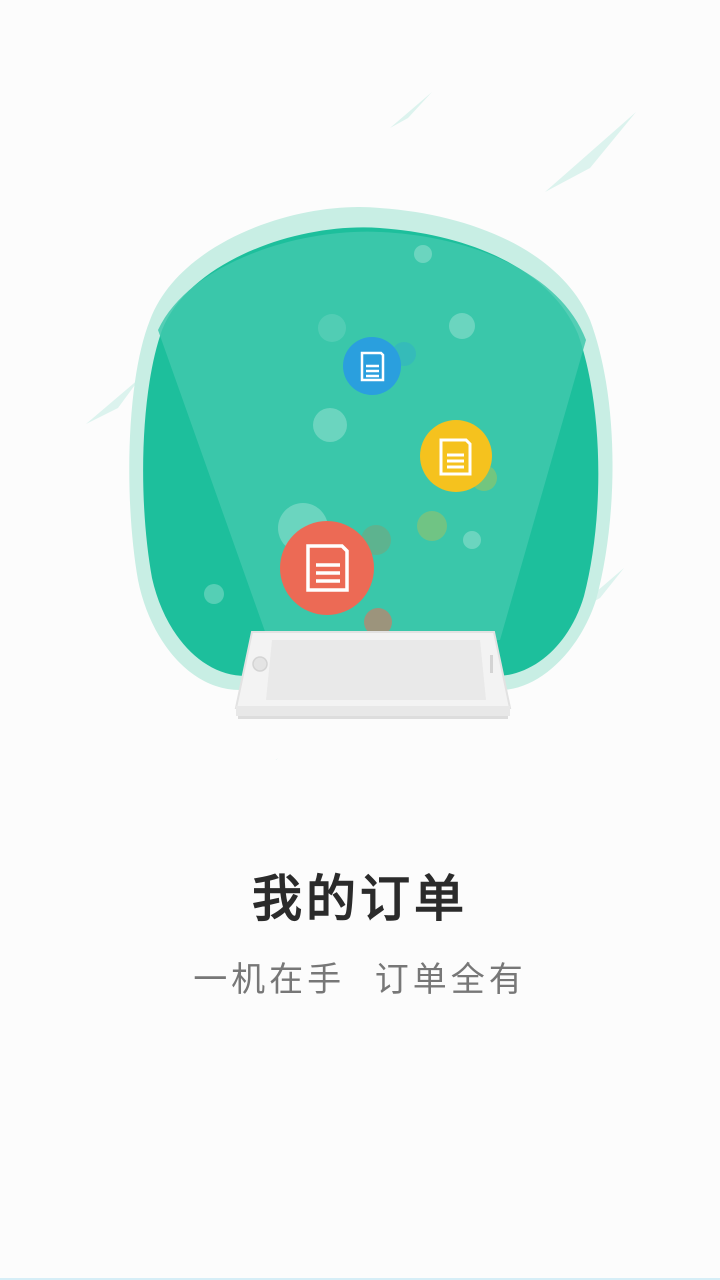  What do you see at coordinates (373, 675) in the screenshot?
I see `phone-illustration` at bounding box center [373, 675].